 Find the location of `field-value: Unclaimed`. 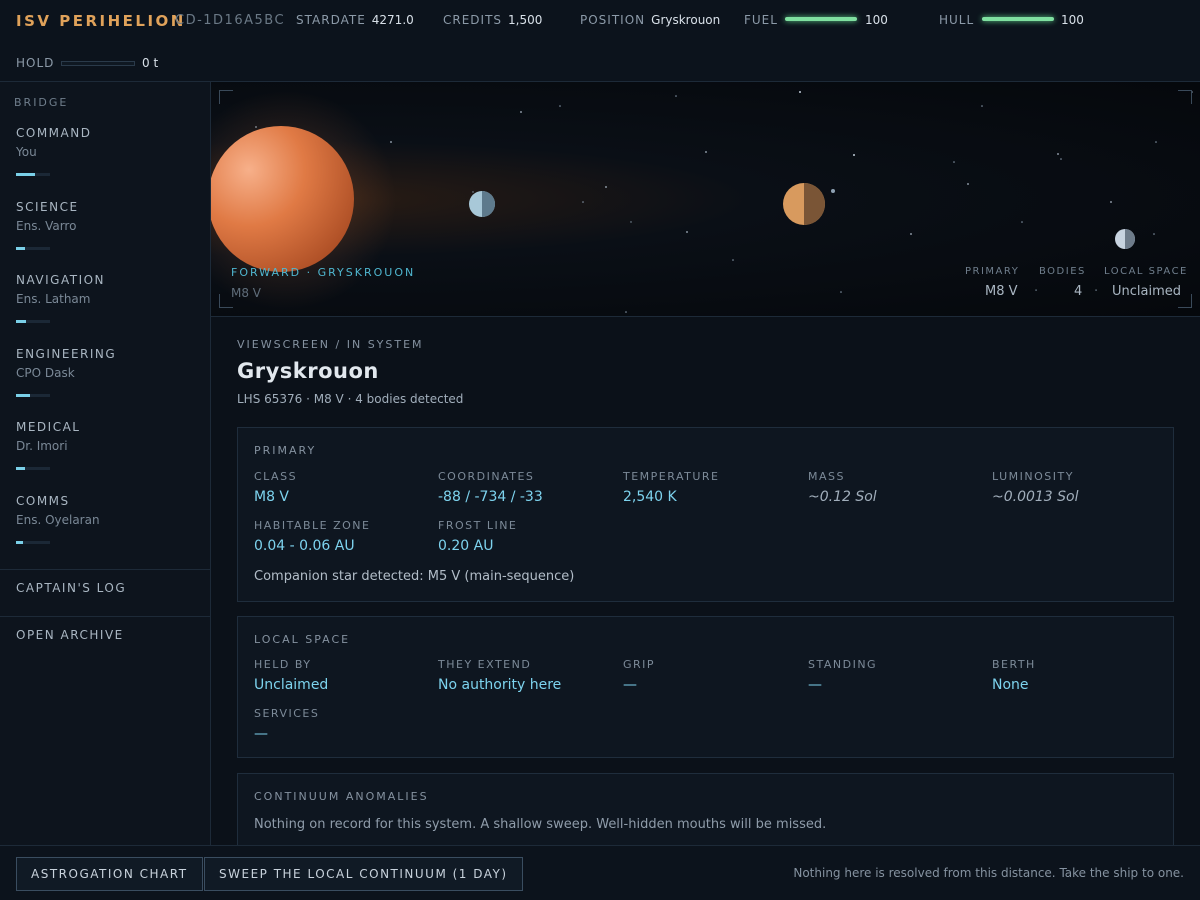

field-value: Unclaimed is located at coordinates (291, 685).